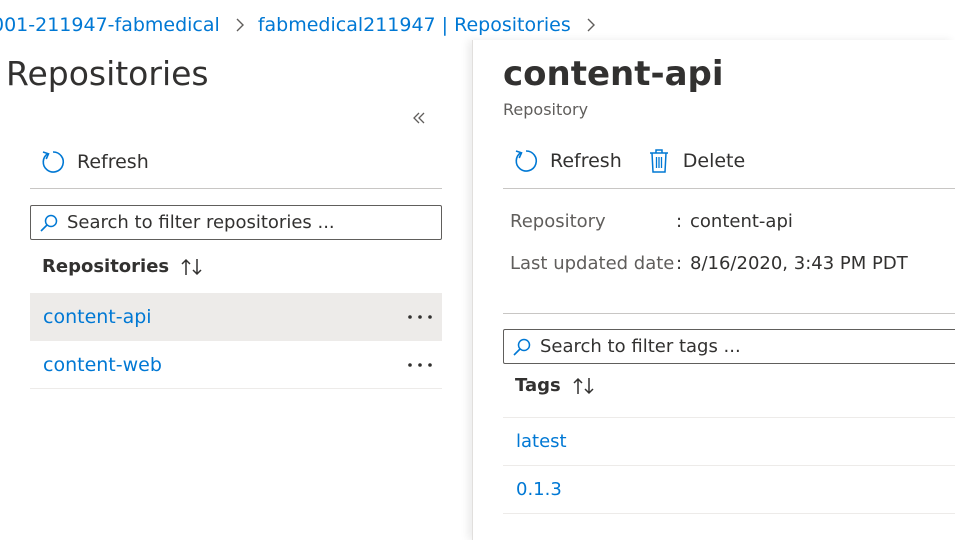 This screenshot has width=955, height=540. Describe the element at coordinates (558, 221) in the screenshot. I see `property-key: Repository` at that location.